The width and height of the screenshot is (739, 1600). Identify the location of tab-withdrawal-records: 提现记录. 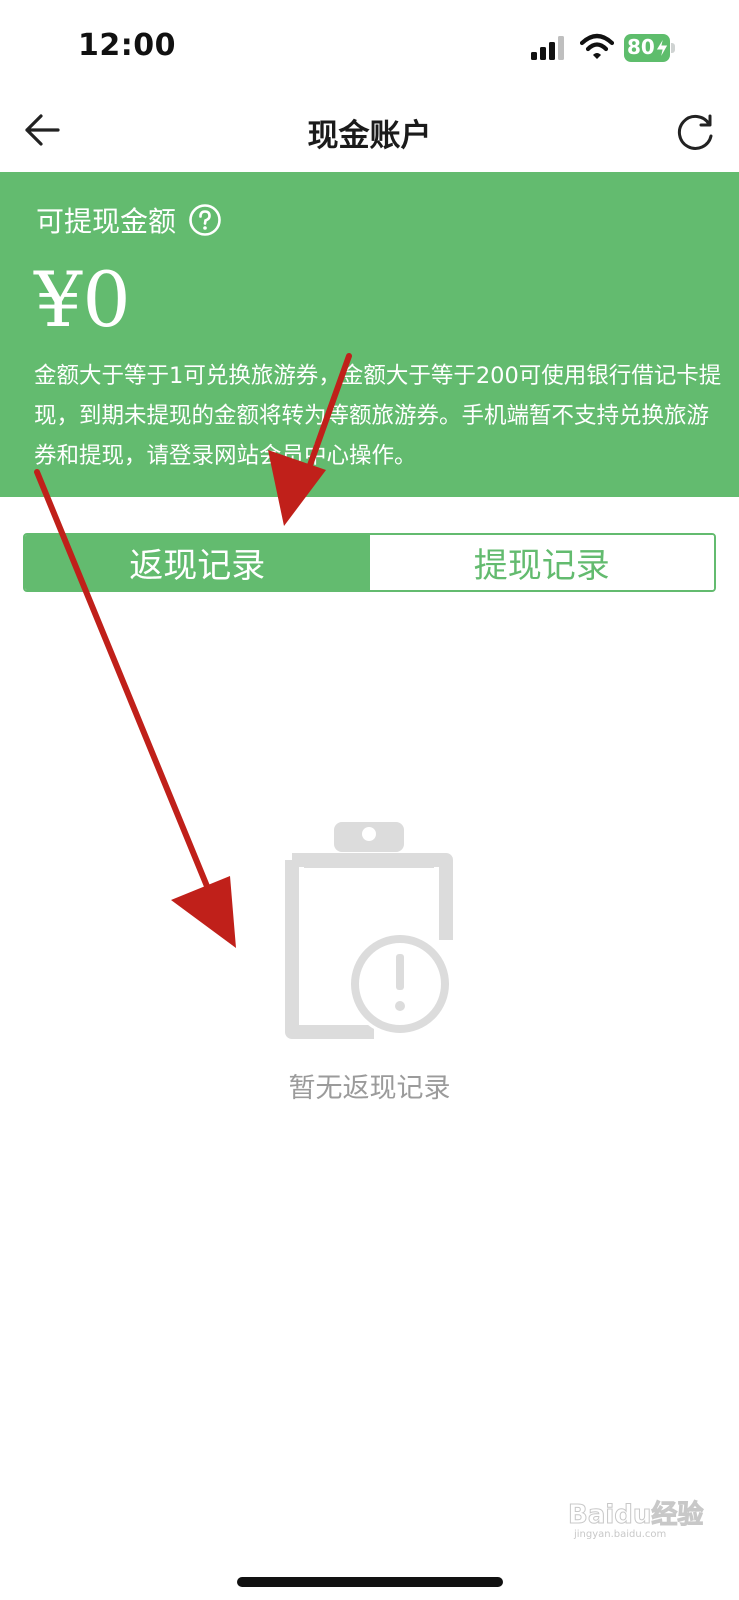
(541, 562).